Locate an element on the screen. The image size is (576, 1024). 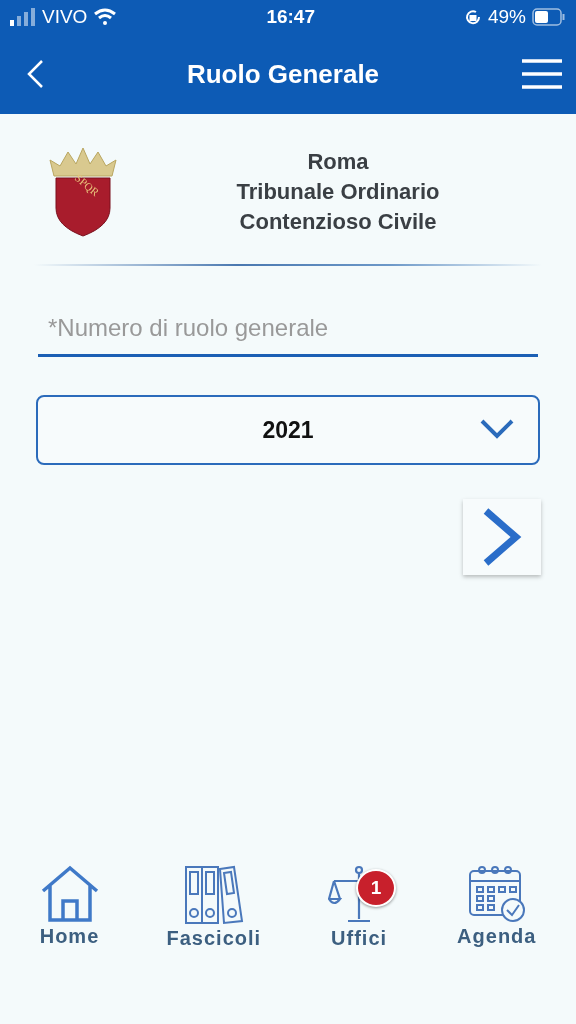
back-icon is located at coordinates (35, 74).